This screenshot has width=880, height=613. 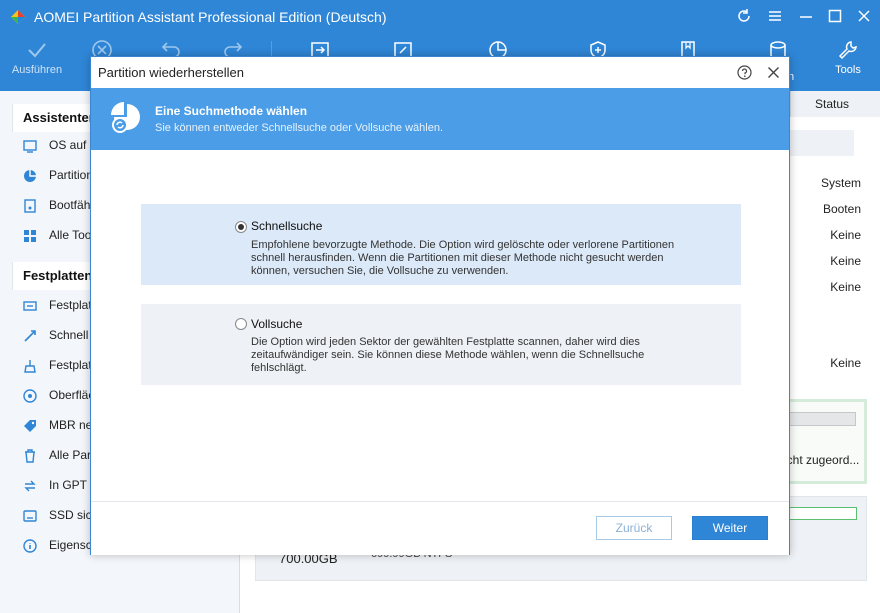 I want to click on aomei-logo-icon, so click(x=18, y=18).